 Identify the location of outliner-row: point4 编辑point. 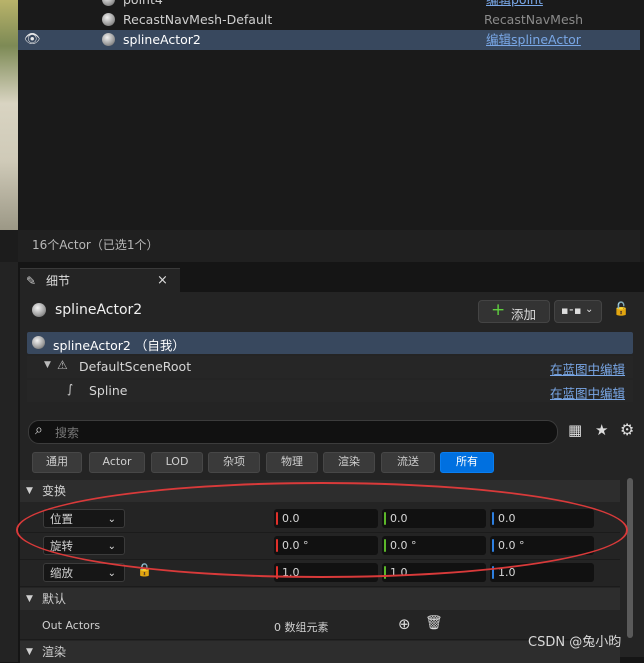
(329, 5).